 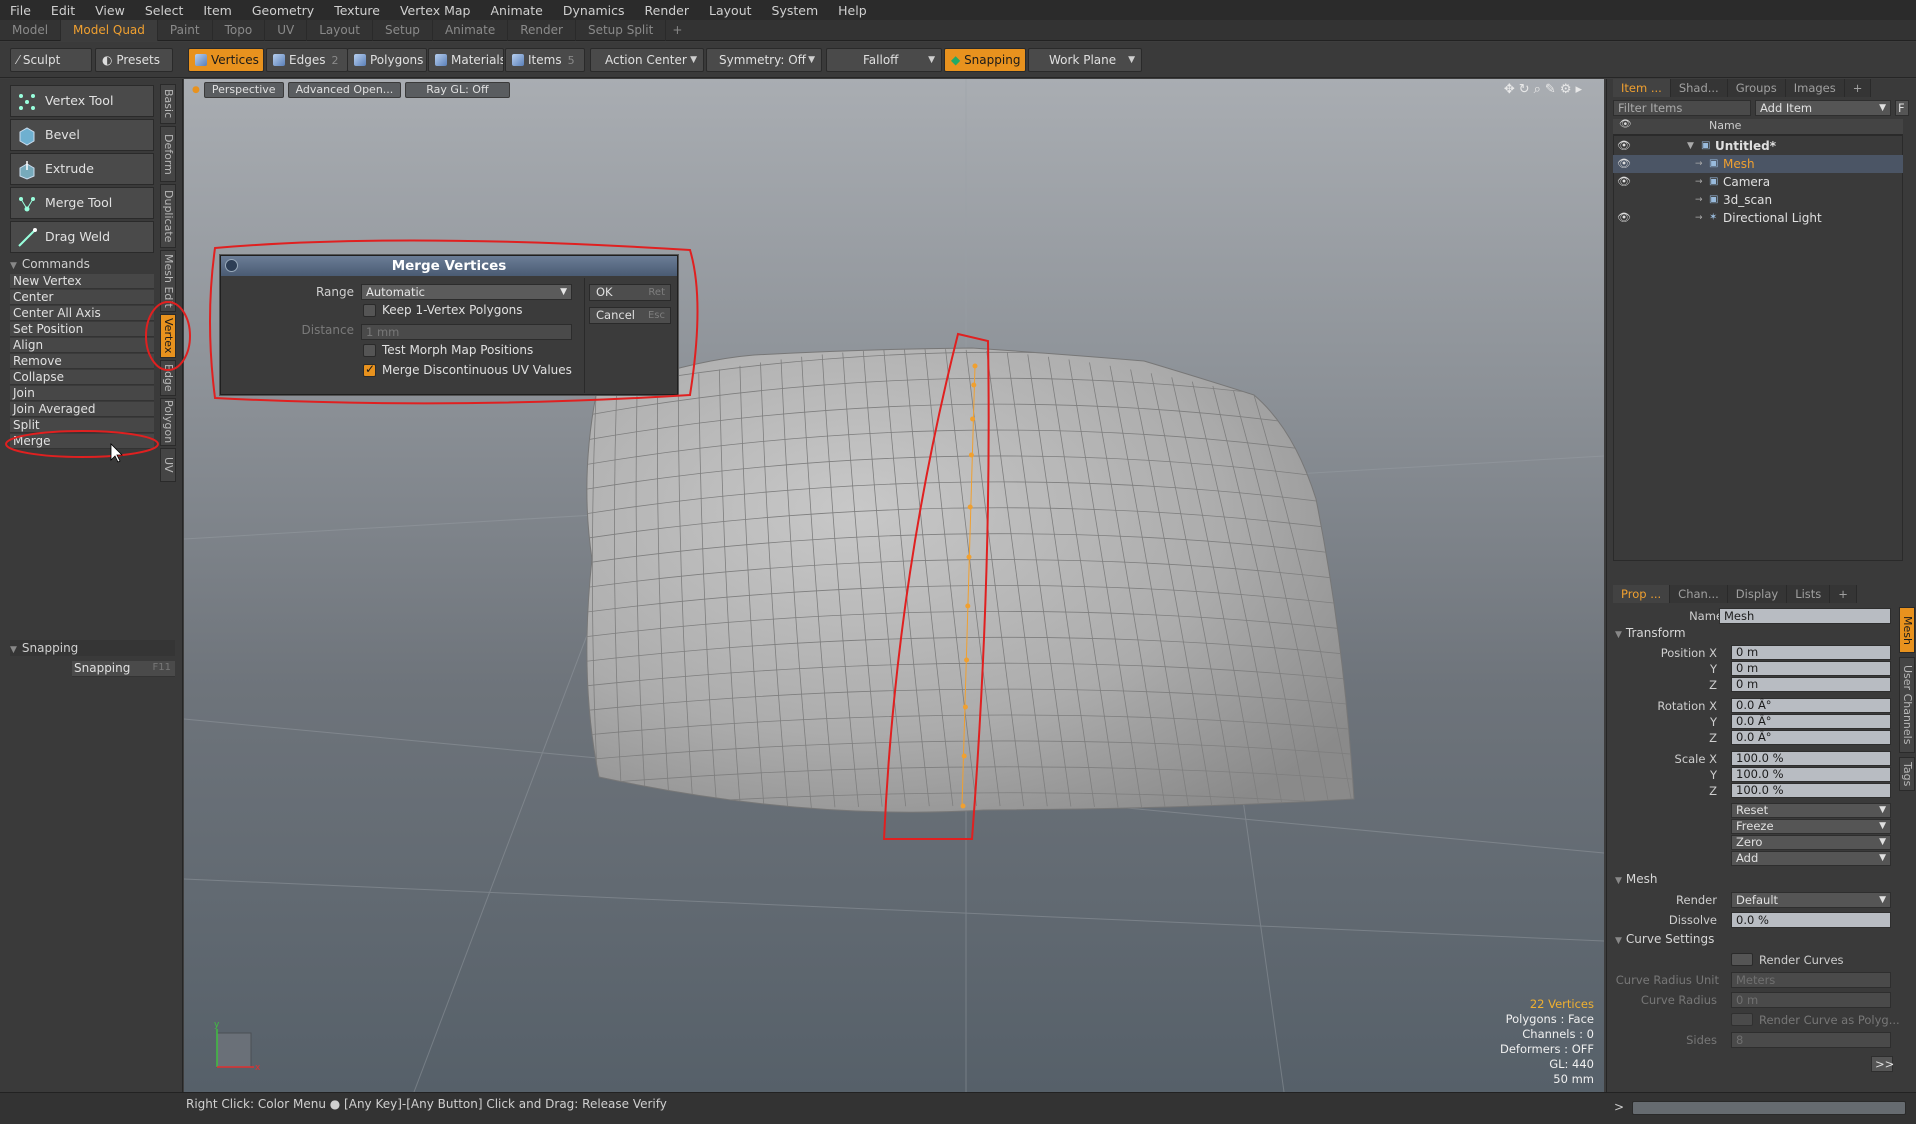 I want to click on name-input: Mesh, so click(x=1805, y=616).